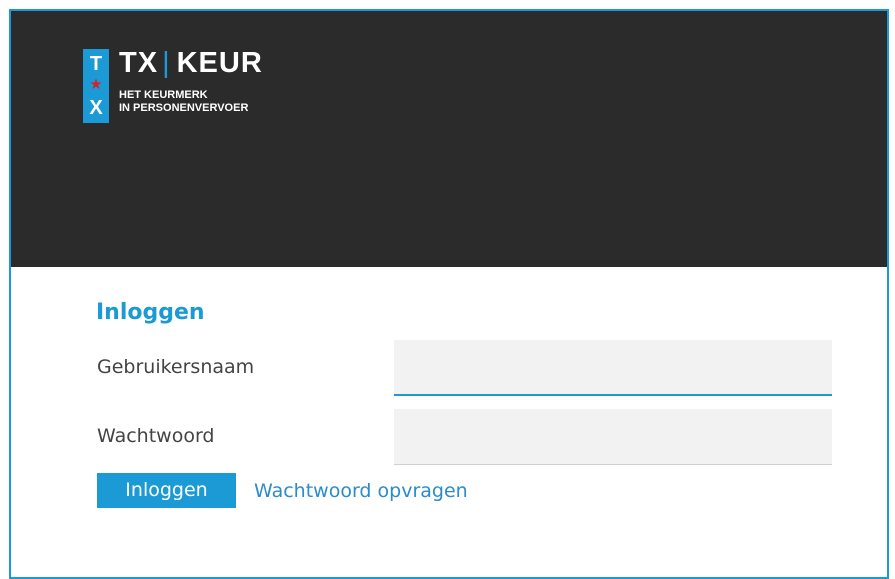 Image resolution: width=895 pixels, height=579 pixels. I want to click on logo-tagline-line2: IN PERSONENVERVOER, so click(184, 108).